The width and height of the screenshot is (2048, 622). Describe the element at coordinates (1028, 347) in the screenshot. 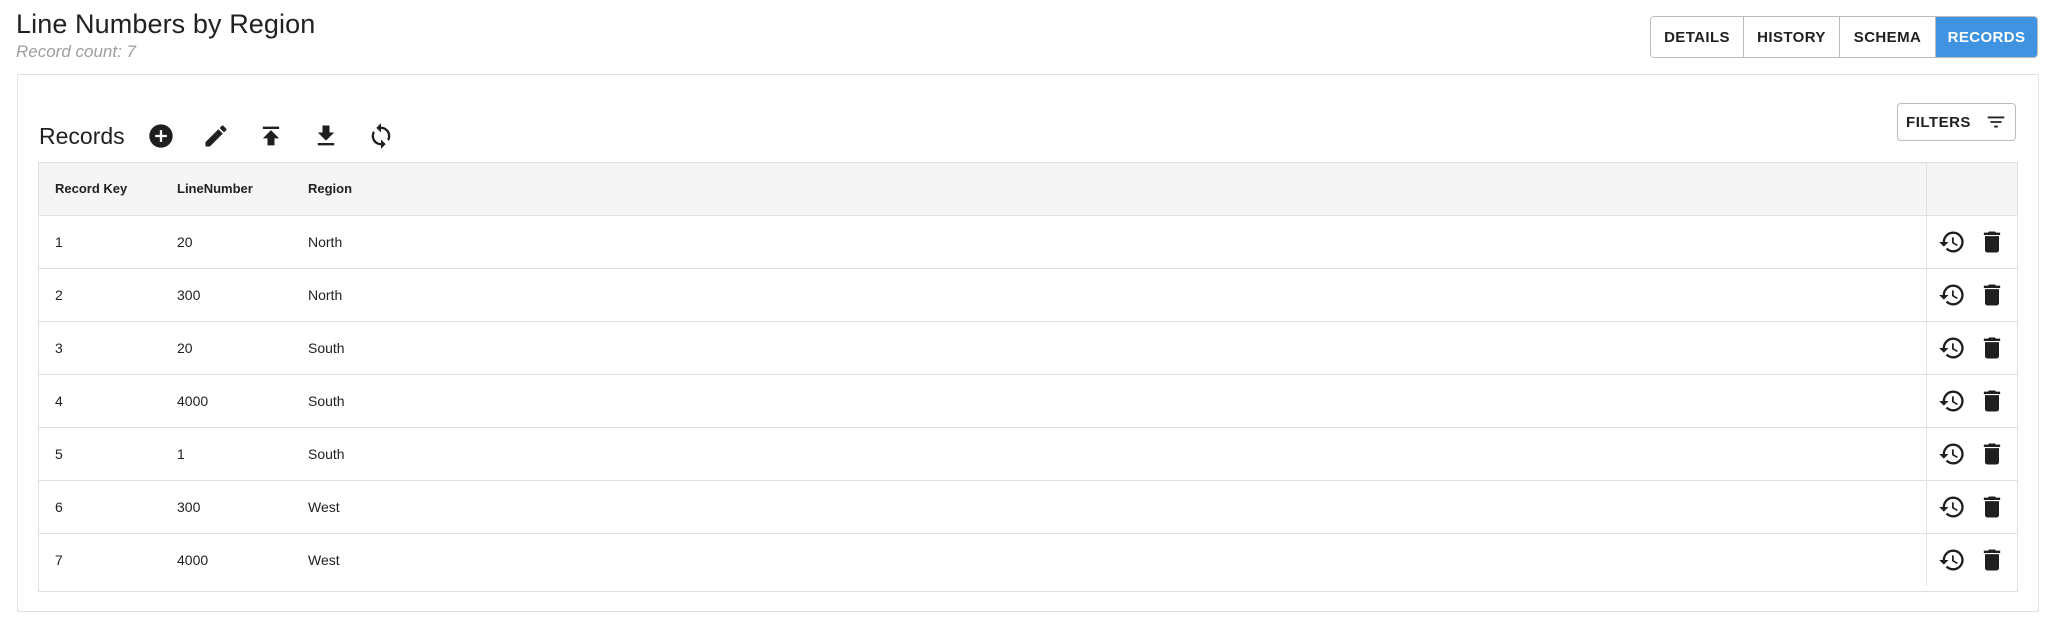

I see `table-row: 3 20 South` at that location.